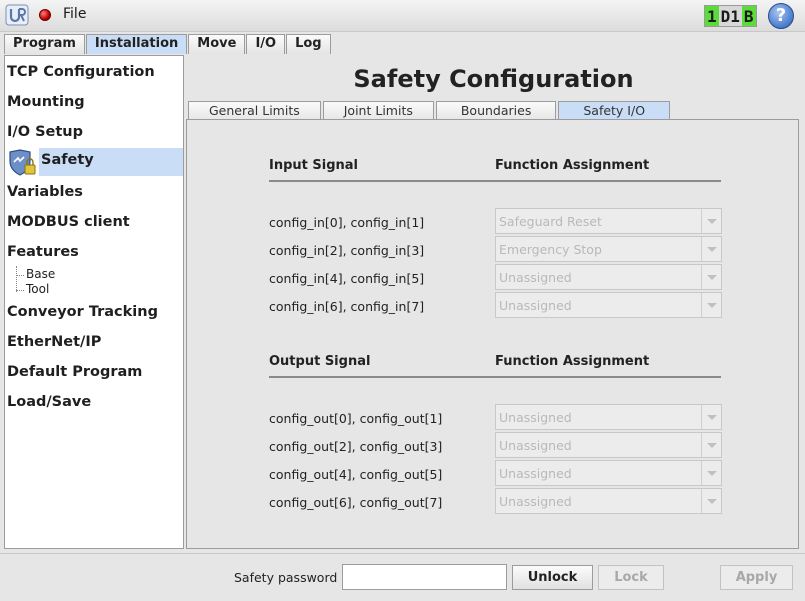 The width and height of the screenshot is (805, 601). I want to click on tab-joint-limits: Joint Limits, so click(378, 110).